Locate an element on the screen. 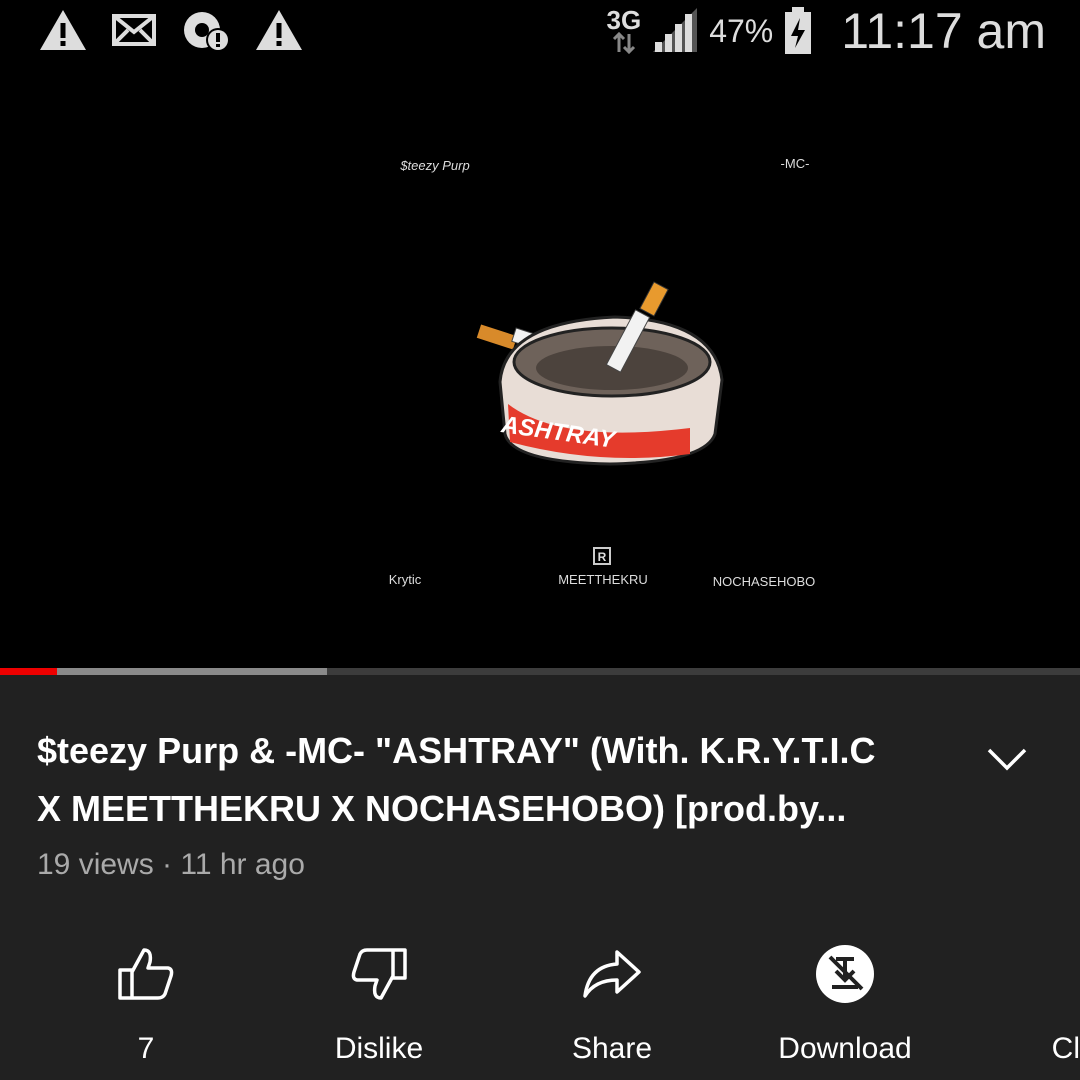 This screenshot has width=1080, height=1080. download-button: Download is located at coordinates (845, 997).